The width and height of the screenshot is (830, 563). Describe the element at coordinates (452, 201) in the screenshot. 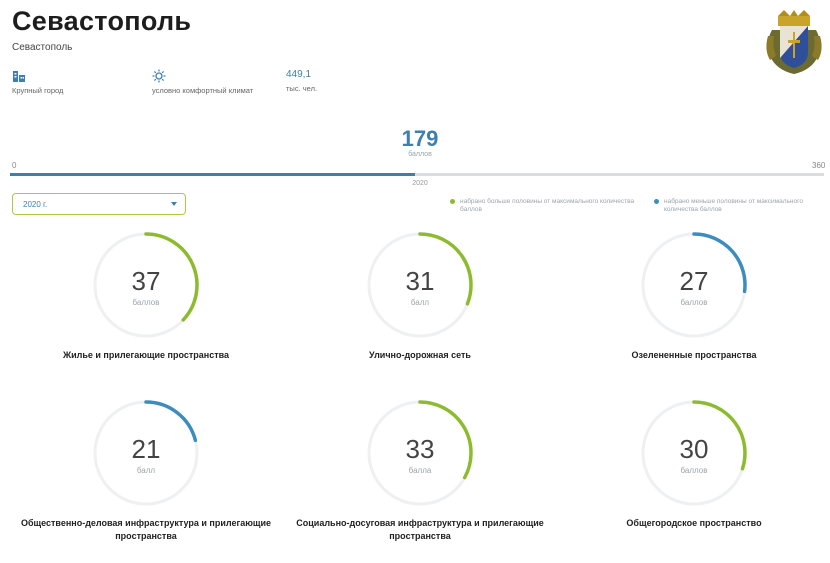

I see `legend-green-dot-icon` at that location.